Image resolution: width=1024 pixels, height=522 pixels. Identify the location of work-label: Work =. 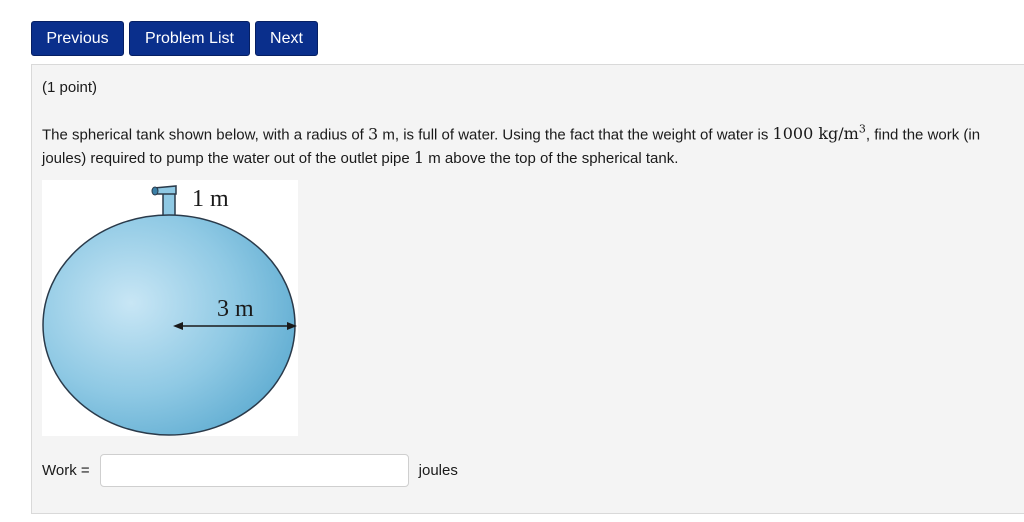
(66, 470).